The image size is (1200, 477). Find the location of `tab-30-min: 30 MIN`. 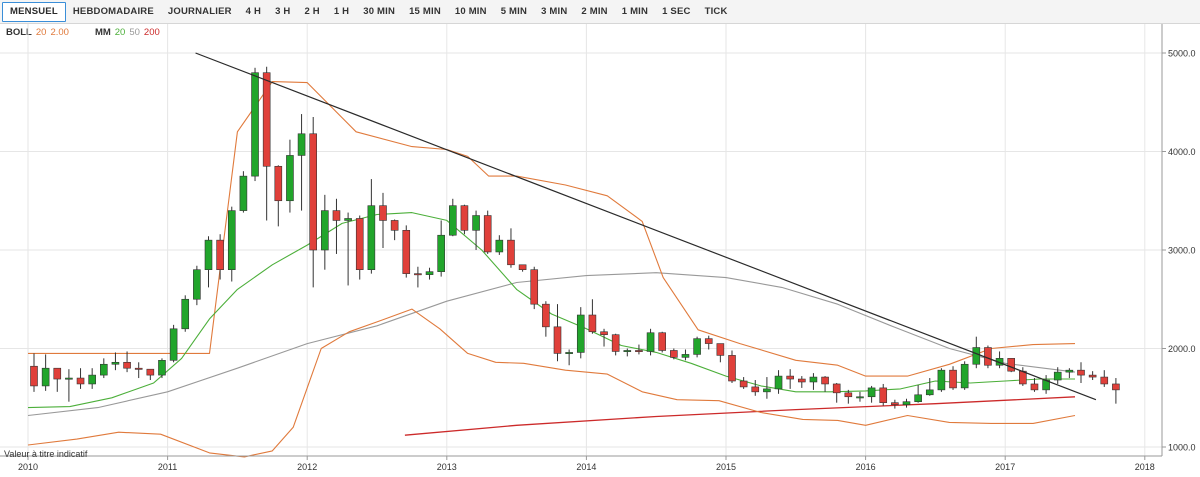

tab-30-min: 30 MIN is located at coordinates (379, 12).